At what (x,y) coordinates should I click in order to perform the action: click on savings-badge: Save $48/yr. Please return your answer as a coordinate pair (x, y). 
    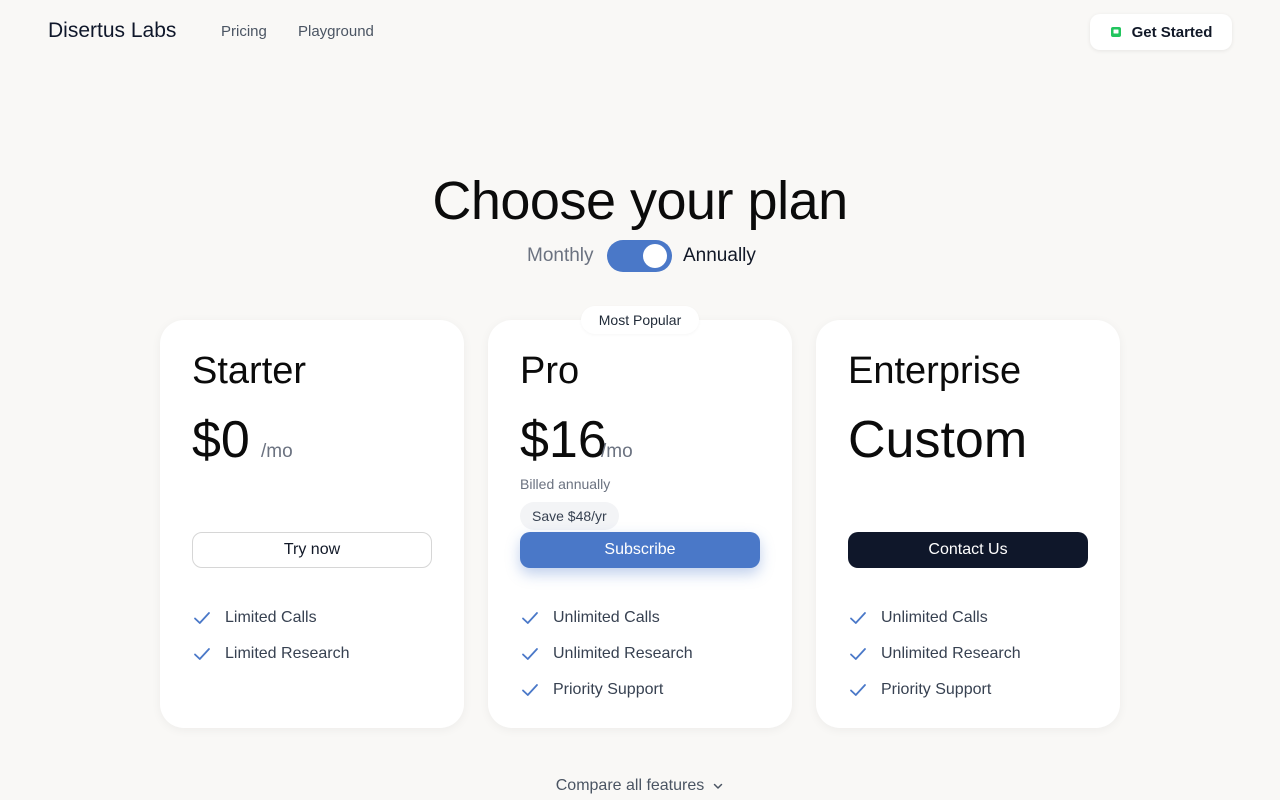
    Looking at the image, I should click on (569, 516).